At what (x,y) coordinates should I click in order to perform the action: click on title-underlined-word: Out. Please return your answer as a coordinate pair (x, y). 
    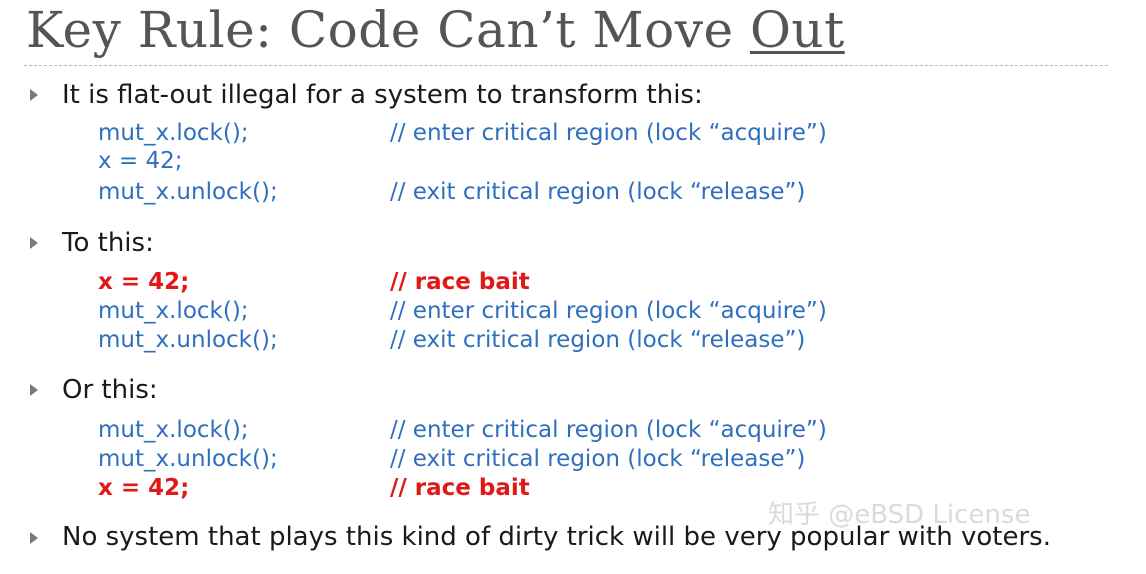
    Looking at the image, I should click on (797, 30).